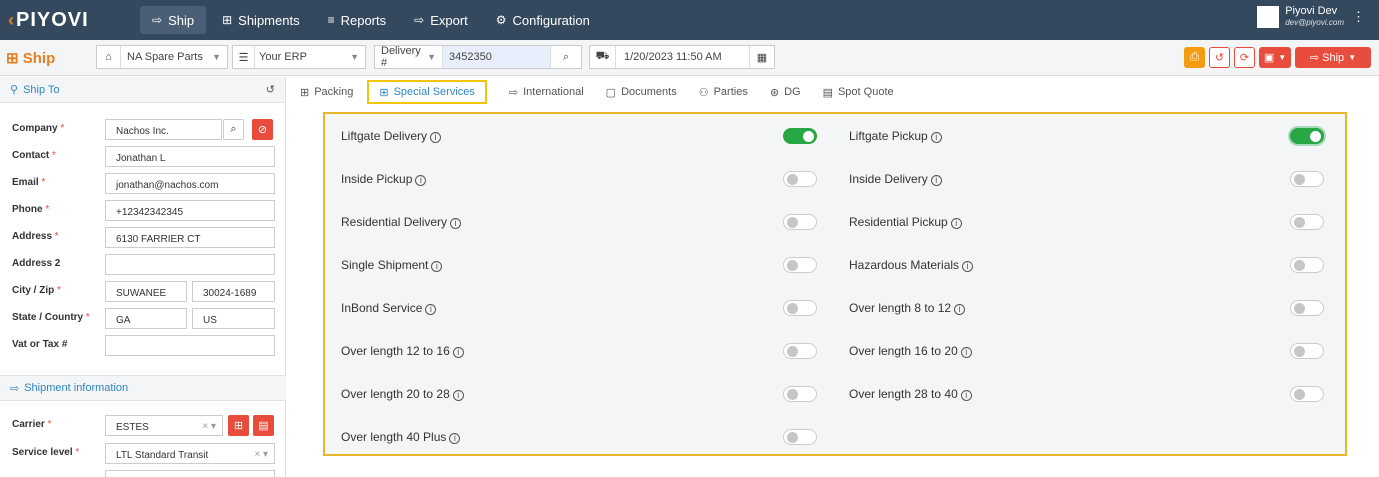 The height and width of the screenshot is (477, 1379). Describe the element at coordinates (260, 20) in the screenshot. I see `nav-shipments: ⊞ Shipments` at that location.